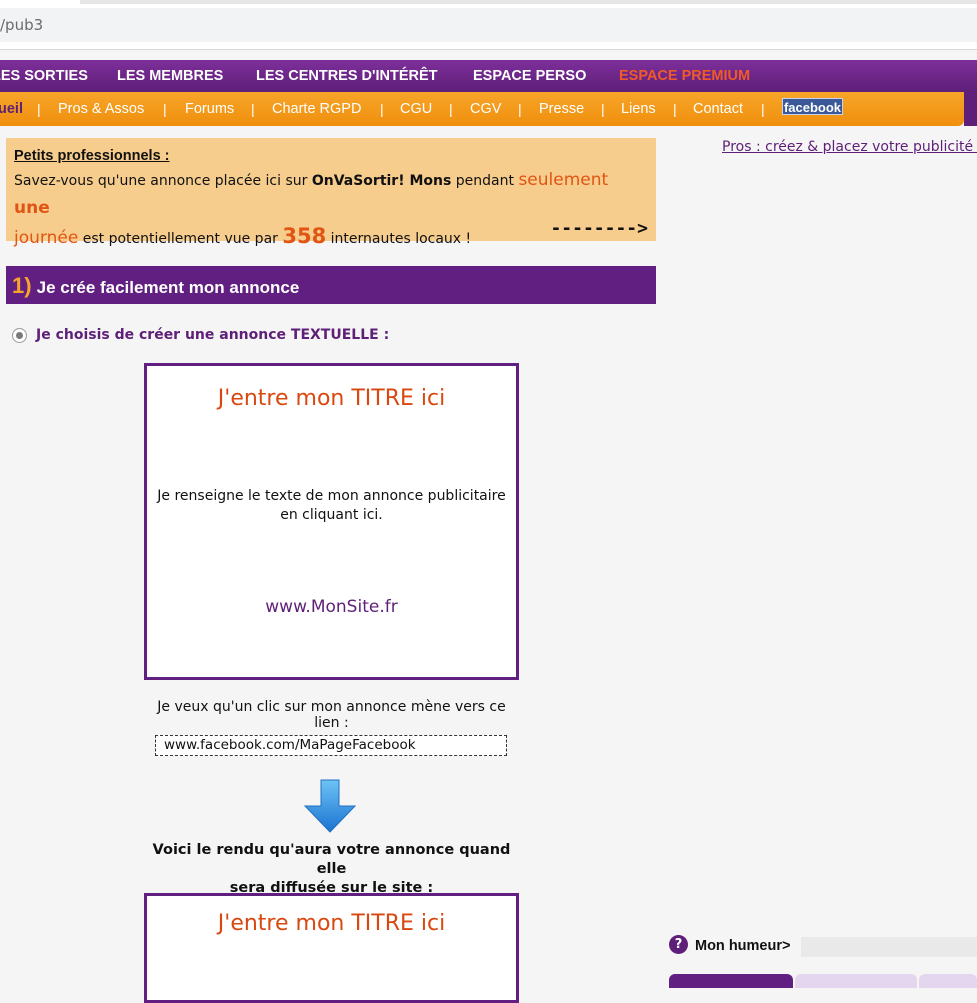 The image size is (977, 1003). Describe the element at coordinates (209, 109) in the screenshot. I see `sub-menu-forums: Forums` at that location.